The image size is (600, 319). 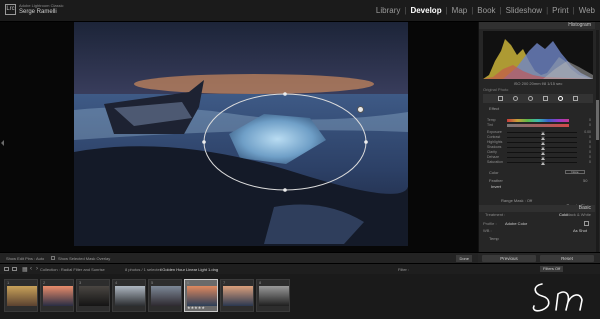 What do you see at coordinates (57, 295) in the screenshot?
I see `filmstrip-thumb: 2` at bounding box center [57, 295].